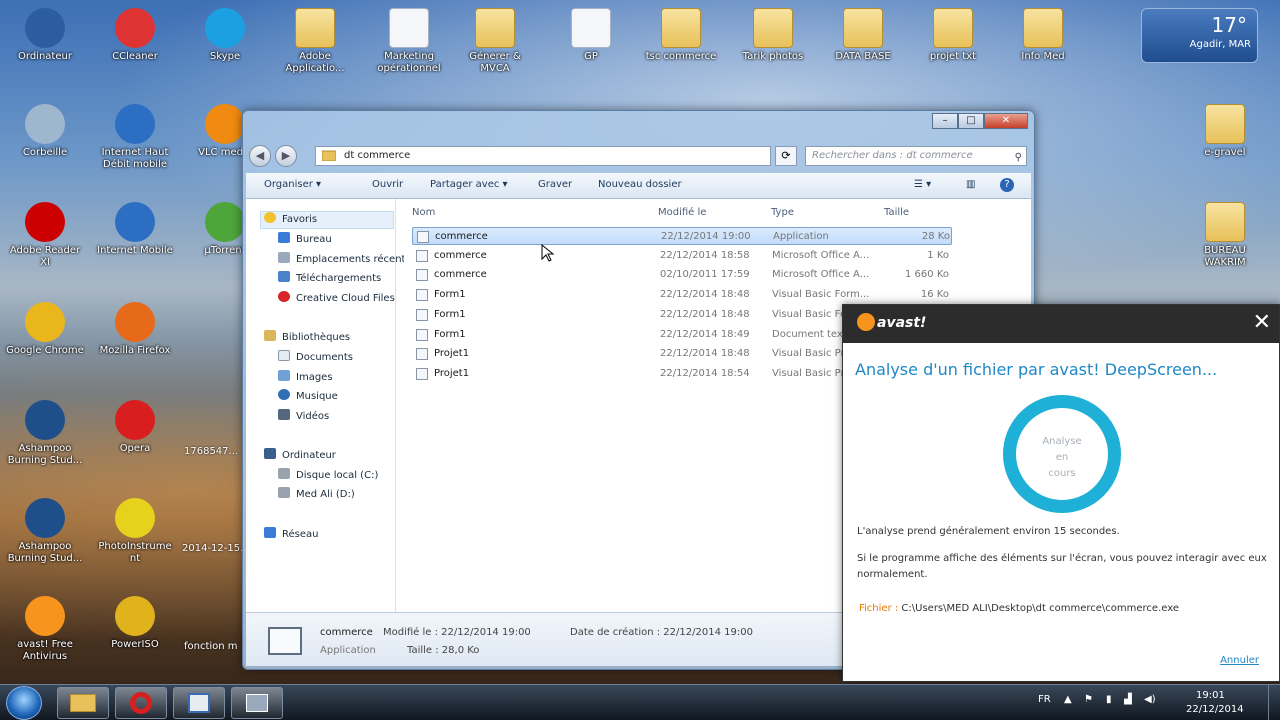  Describe the element at coordinates (409, 43) in the screenshot. I see `desktop-icon-item: Marketing opérationnel` at that location.